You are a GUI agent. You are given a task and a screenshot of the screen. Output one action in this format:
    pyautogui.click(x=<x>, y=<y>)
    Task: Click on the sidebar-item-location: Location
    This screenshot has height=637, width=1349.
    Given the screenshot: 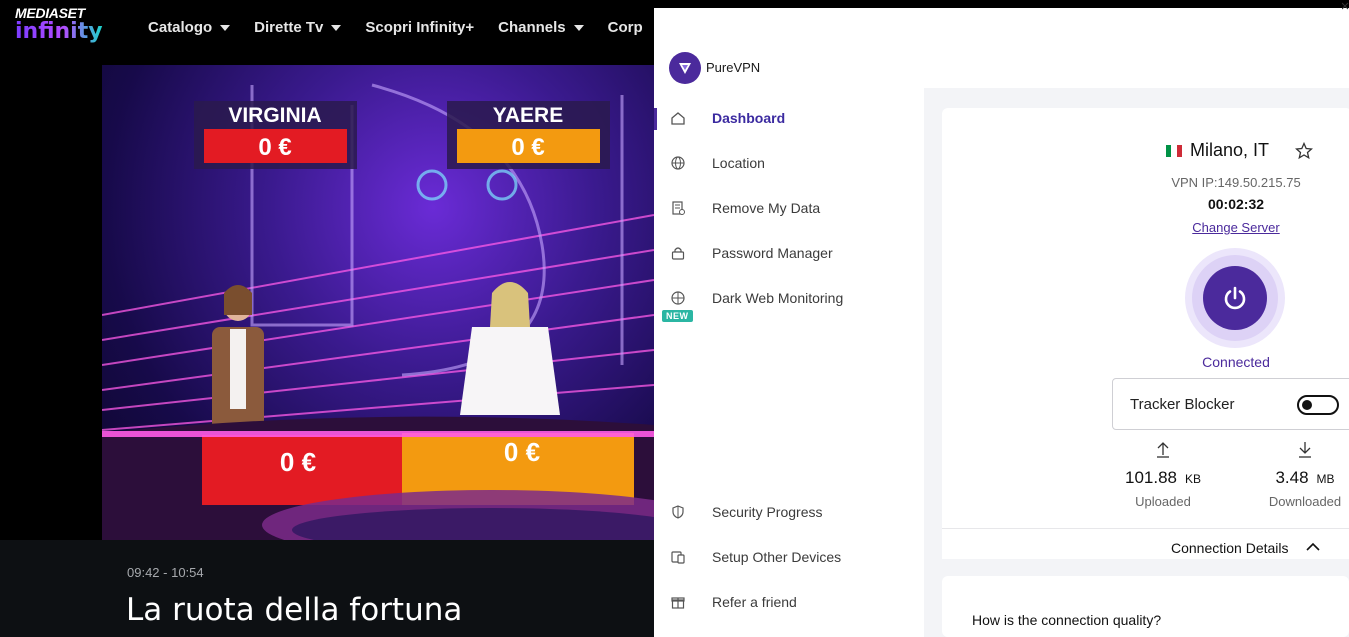 What is the action you would take?
    pyautogui.click(x=789, y=163)
    